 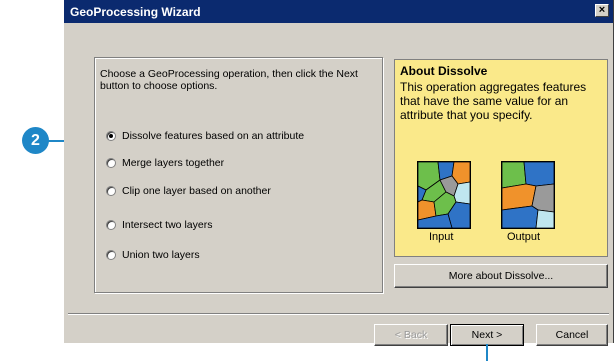 I want to click on radio-intersect, so click(x=111, y=225).